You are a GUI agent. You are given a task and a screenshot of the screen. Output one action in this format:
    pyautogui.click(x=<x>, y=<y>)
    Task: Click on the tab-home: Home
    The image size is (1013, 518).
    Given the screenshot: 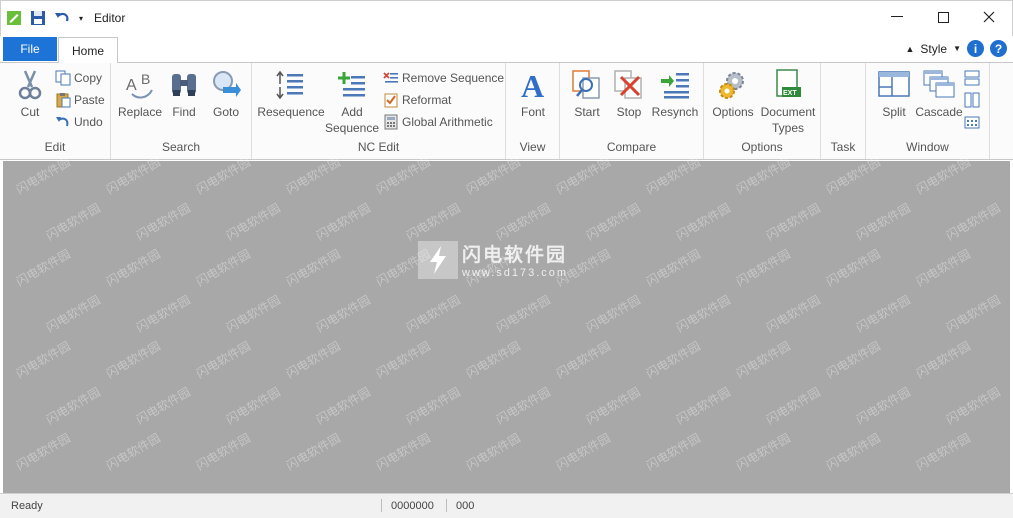 What is the action you would take?
    pyautogui.click(x=88, y=50)
    